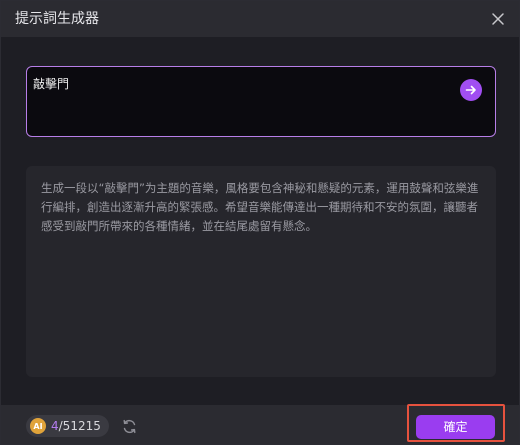  I want to click on refresh-icon, so click(129, 426).